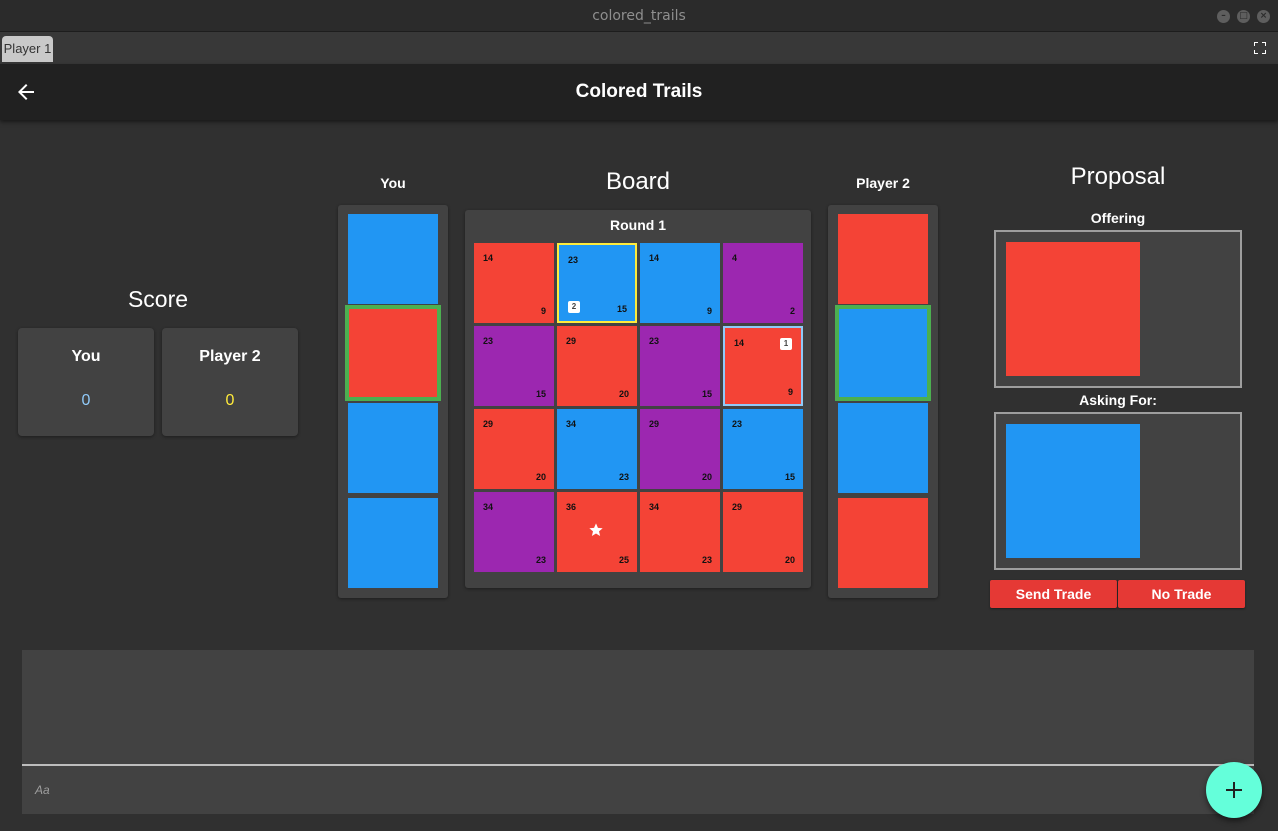 This screenshot has width=1278, height=831. I want to click on score-value-player2: 0, so click(230, 400).